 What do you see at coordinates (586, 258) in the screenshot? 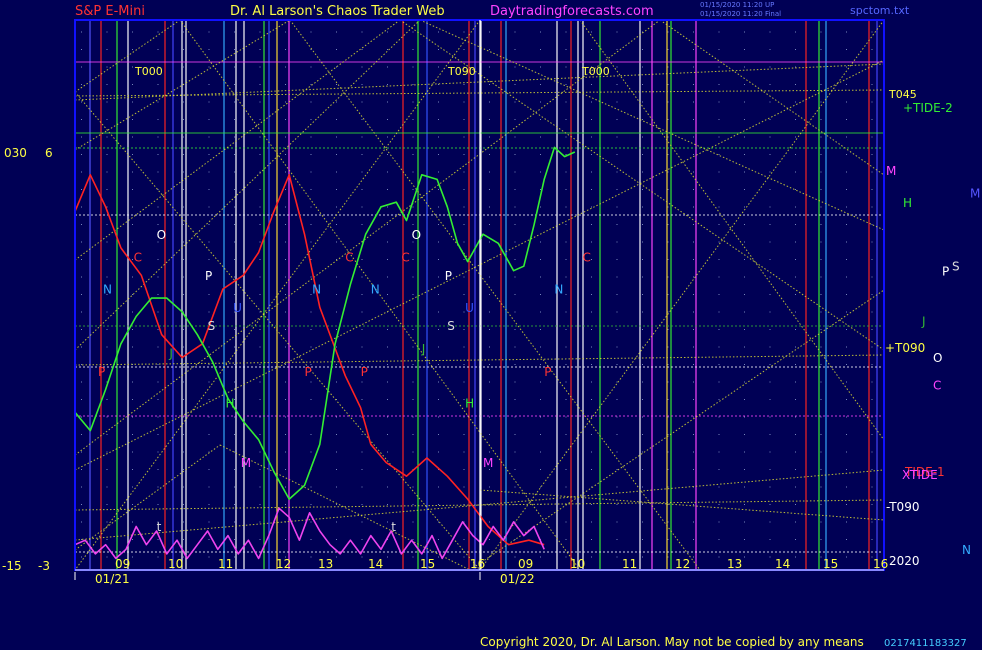
I see `planet-letter-27: C` at bounding box center [586, 258].